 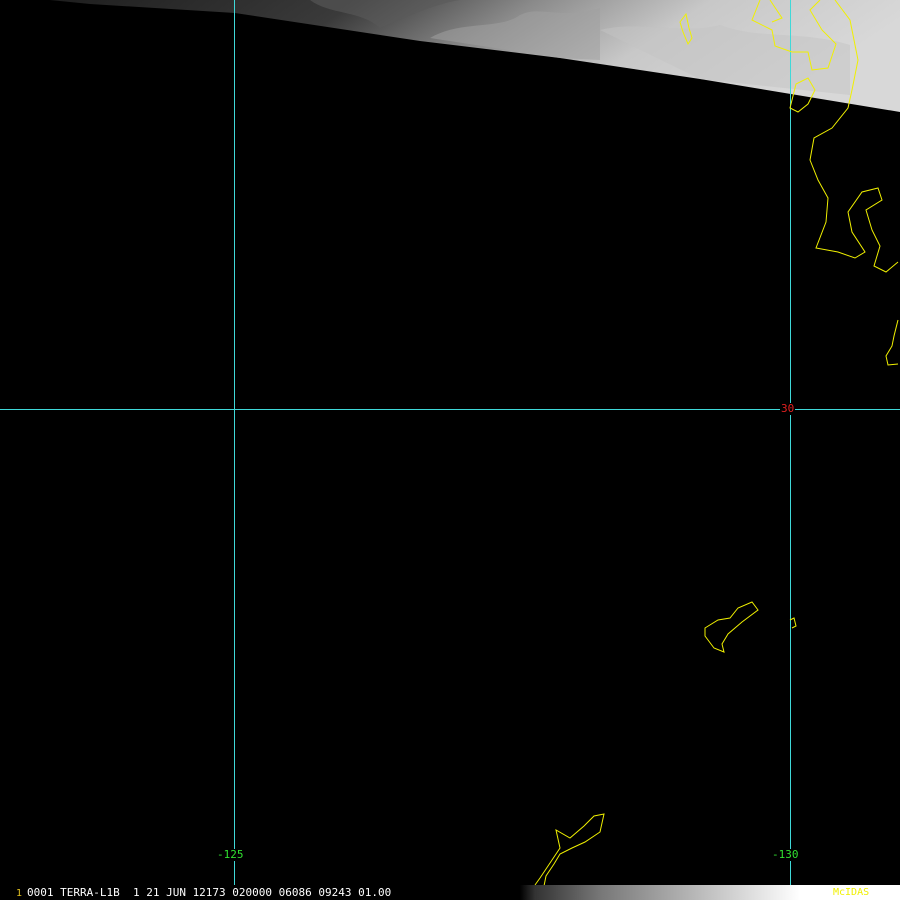 What do you see at coordinates (788, 408) in the screenshot?
I see `latitude-label-30: 30` at bounding box center [788, 408].